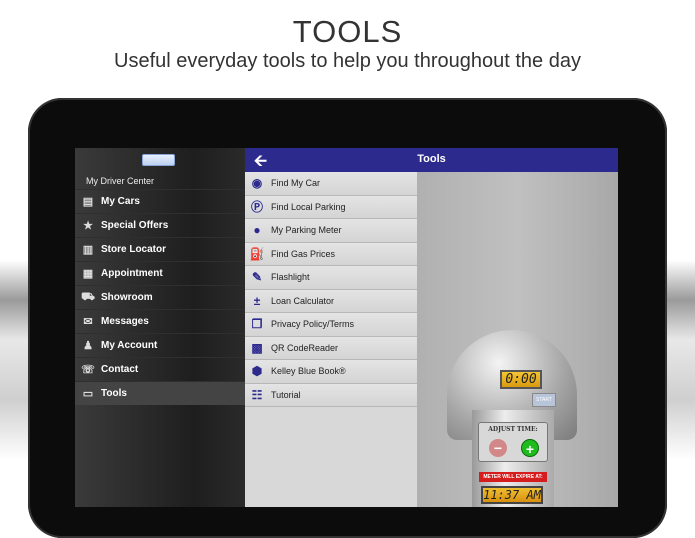  What do you see at coordinates (331, 395) in the screenshot?
I see `tool-item-tutorial: ☷ Tutorial` at bounding box center [331, 395].